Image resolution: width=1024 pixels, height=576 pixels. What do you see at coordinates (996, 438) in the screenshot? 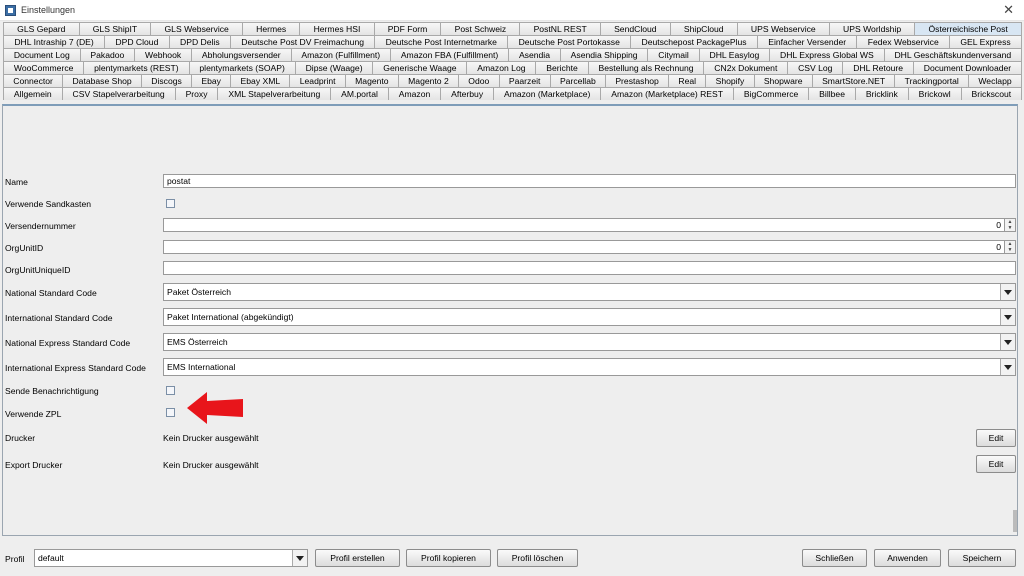
I see `printer-edit-button: Edit` at bounding box center [996, 438].